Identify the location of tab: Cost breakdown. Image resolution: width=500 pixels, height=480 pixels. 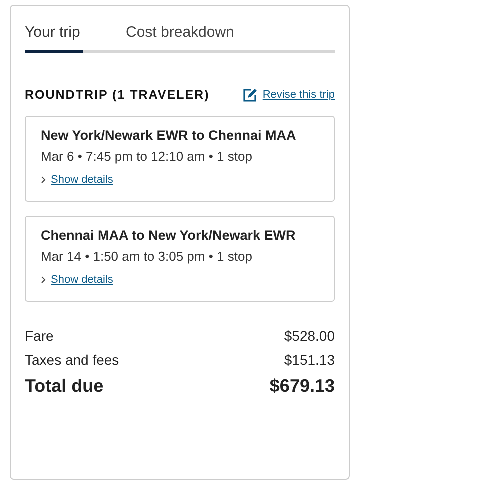
(180, 36).